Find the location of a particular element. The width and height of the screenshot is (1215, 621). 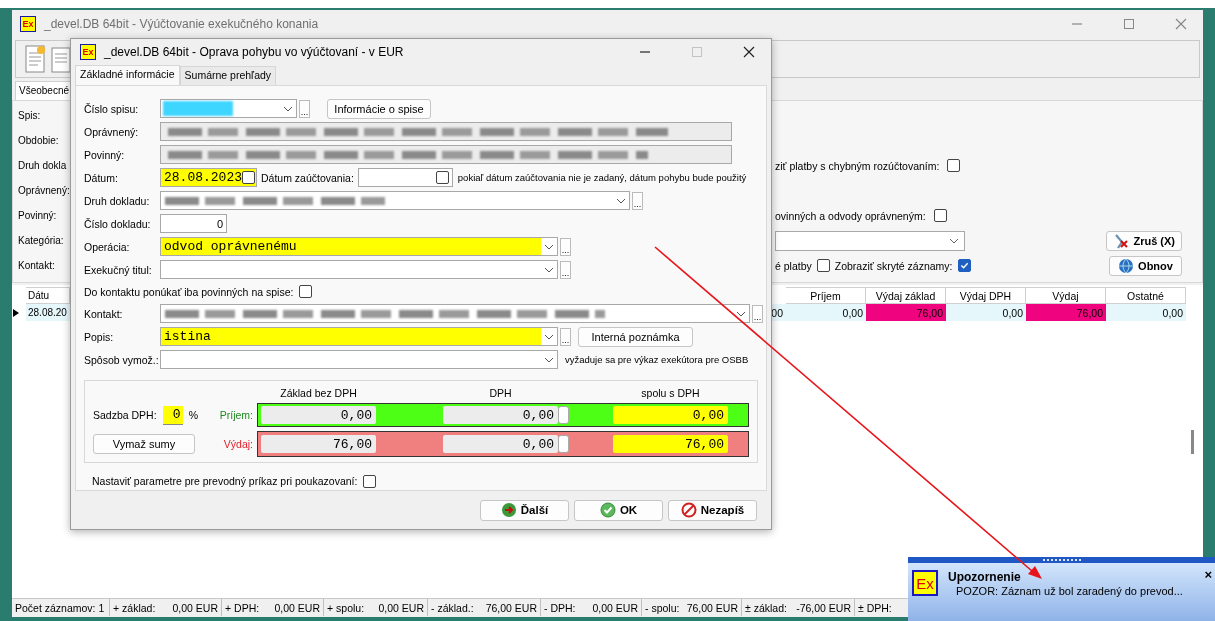

document-type-dropdown is located at coordinates (395, 200).